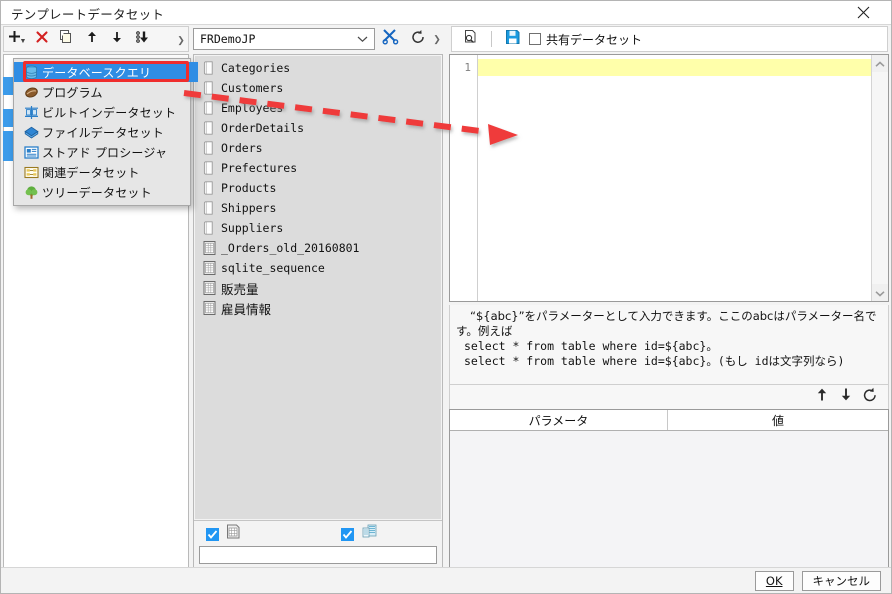 The image size is (892, 594). What do you see at coordinates (880, 63) in the screenshot?
I see `scroll-up-button` at bounding box center [880, 63].